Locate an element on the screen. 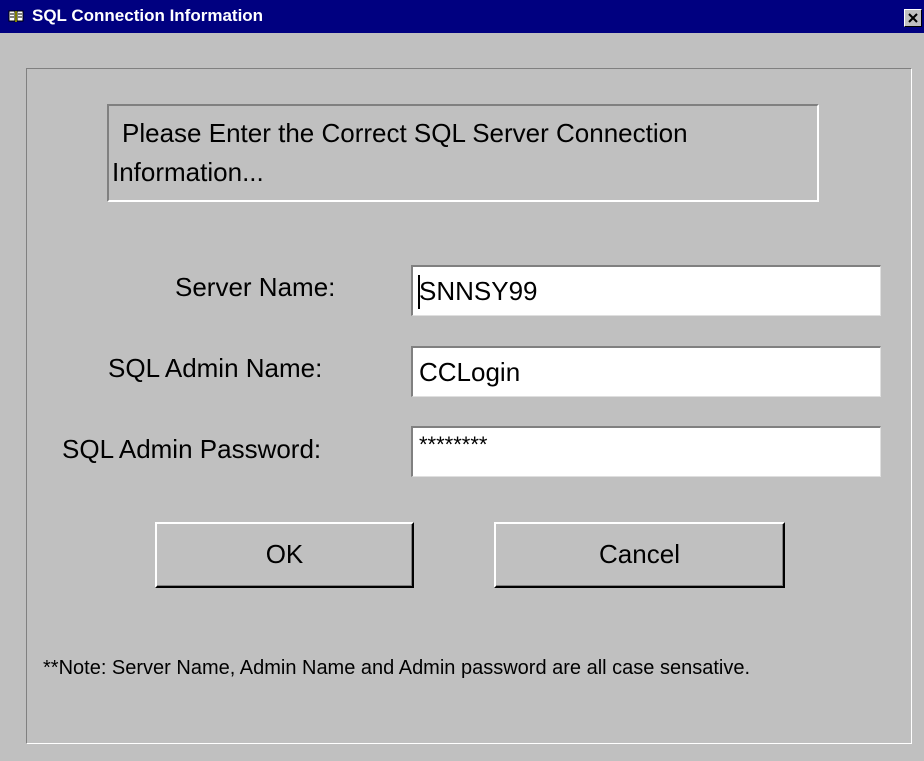 The height and width of the screenshot is (761, 924). admin-name-label: SQL Admin Name: is located at coordinates (215, 368).